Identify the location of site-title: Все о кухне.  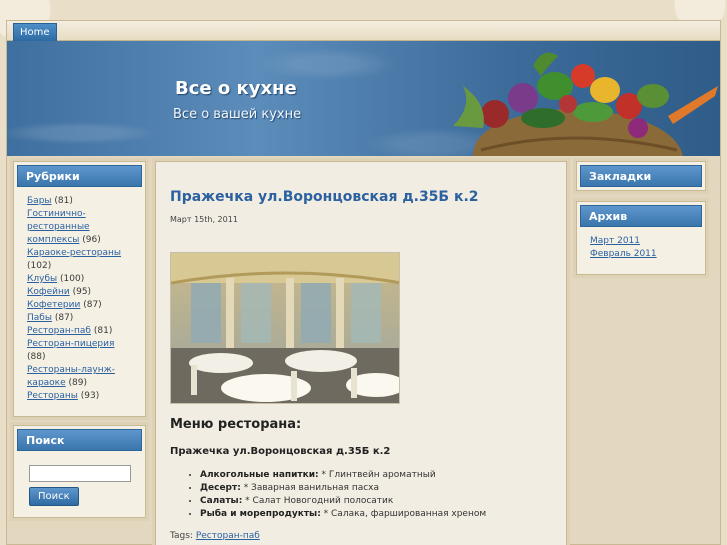
(236, 88).